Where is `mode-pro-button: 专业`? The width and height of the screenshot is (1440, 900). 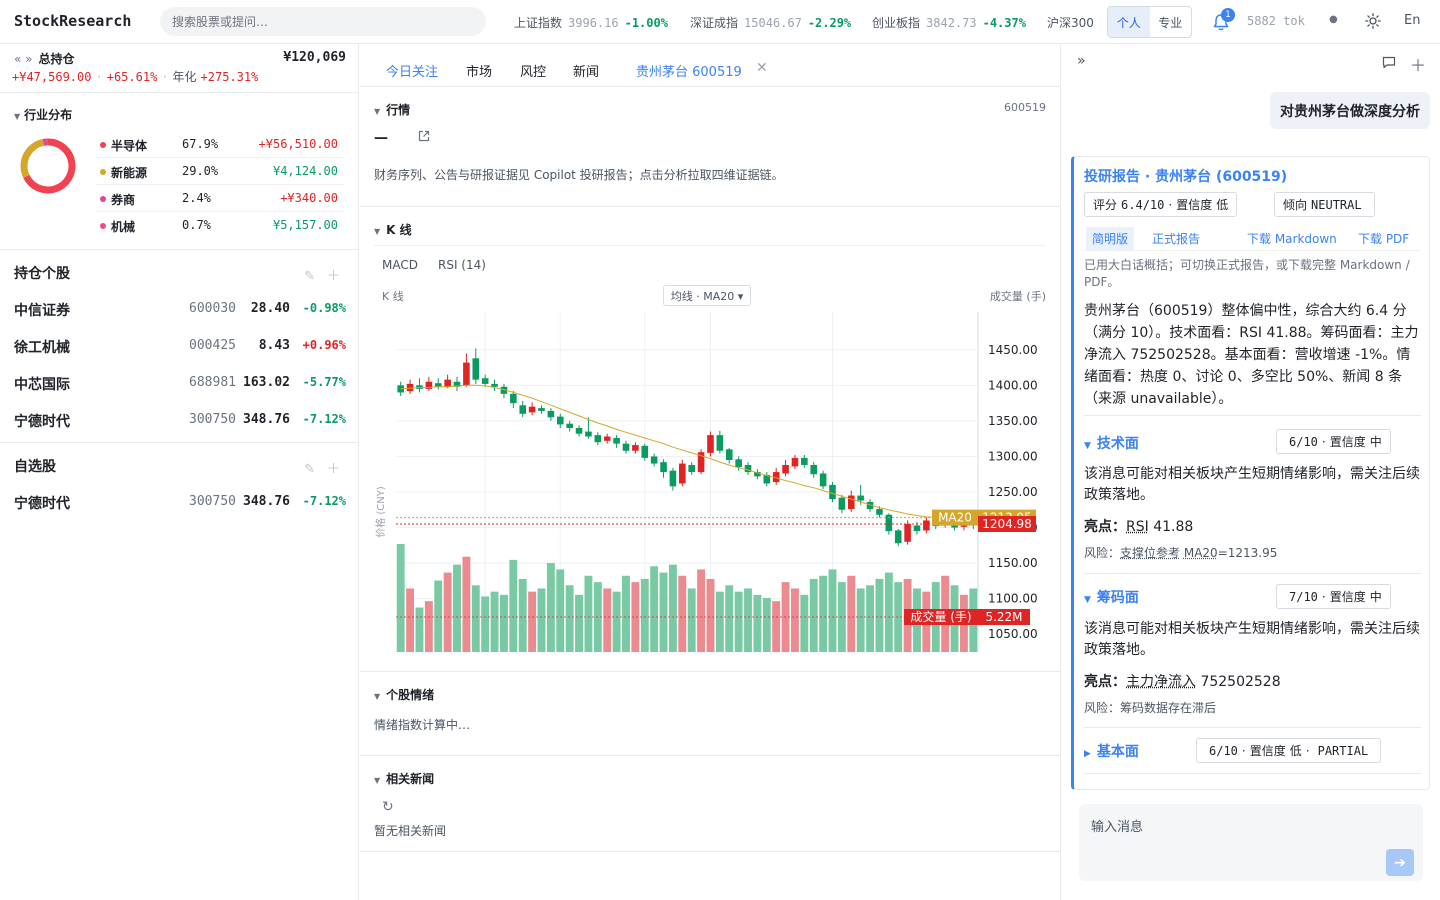 mode-pro-button: 专业 is located at coordinates (1171, 22).